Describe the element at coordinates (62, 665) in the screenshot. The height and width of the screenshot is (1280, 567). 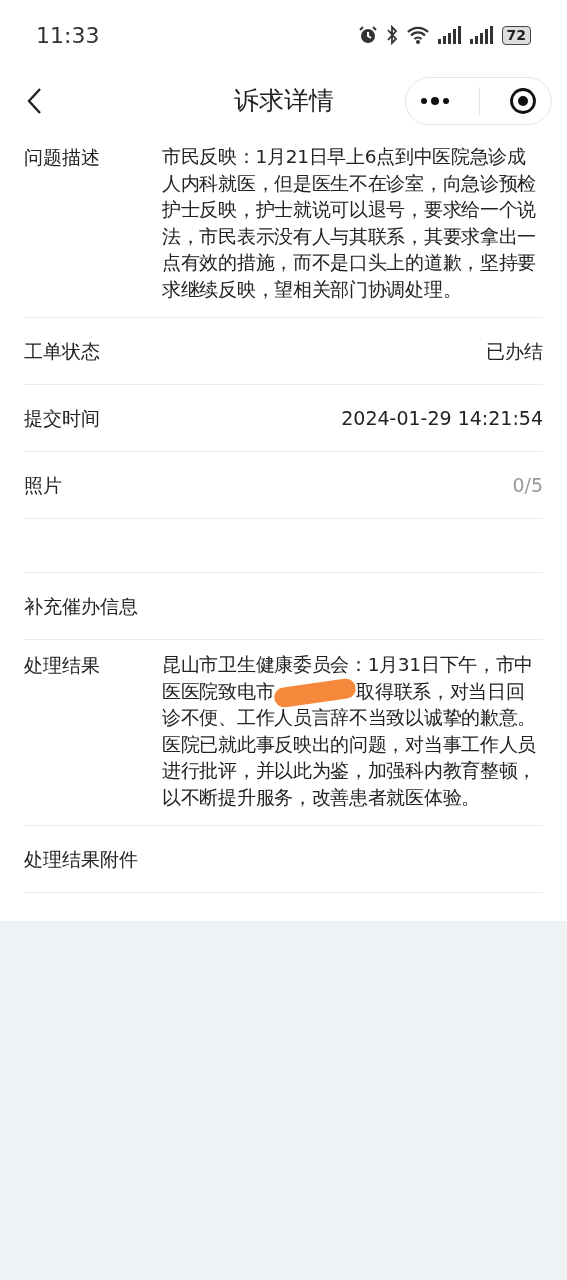
I see `field-label: 处理结果` at that location.